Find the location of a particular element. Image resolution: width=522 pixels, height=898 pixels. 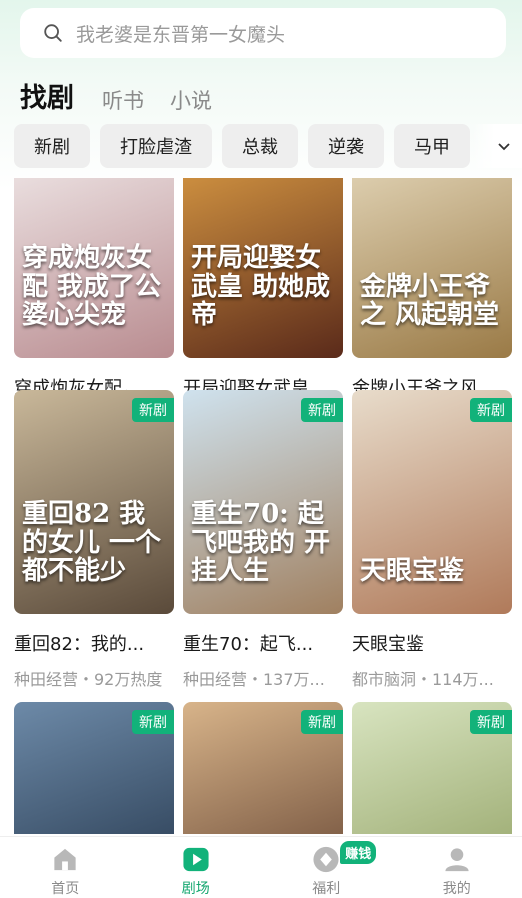

drama-card: 重回82 我的女儿 一个都不能少 新剧重回82：我的... 种田经营・92万热度 is located at coordinates (94, 540).